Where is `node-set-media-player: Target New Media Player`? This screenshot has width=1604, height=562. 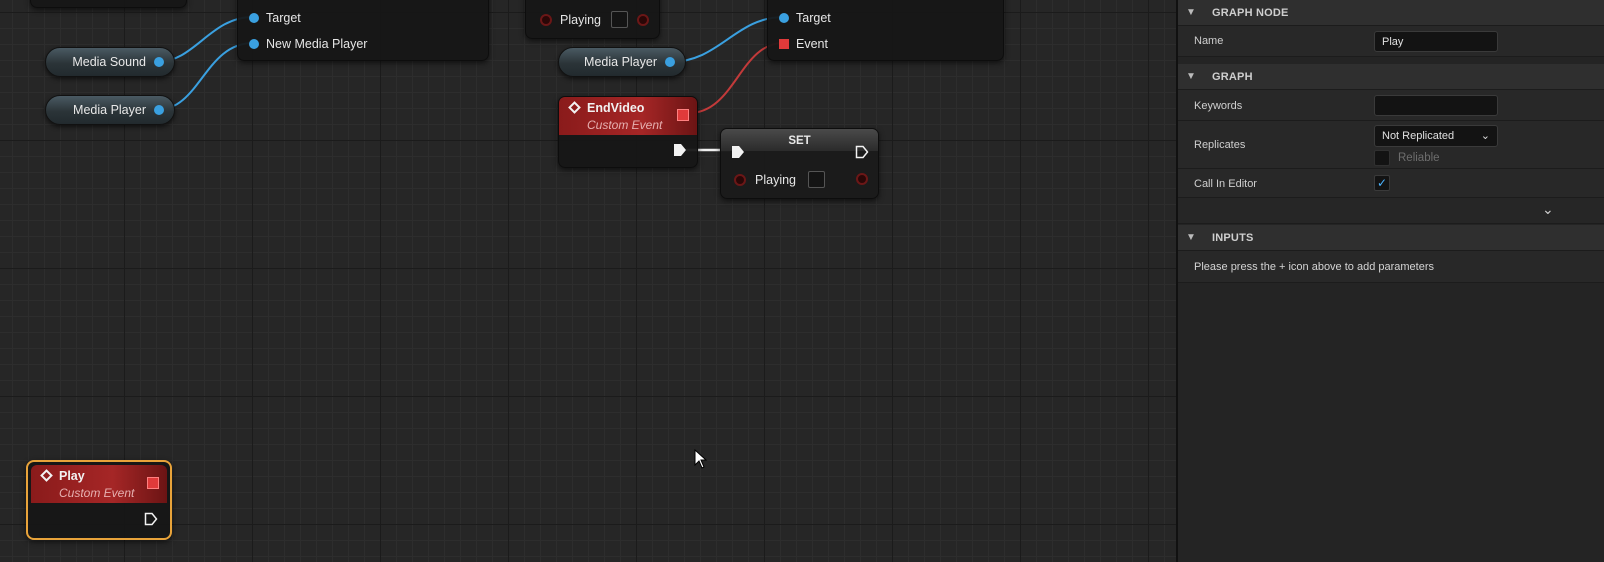 node-set-media-player: Target New Media Player is located at coordinates (363, 30).